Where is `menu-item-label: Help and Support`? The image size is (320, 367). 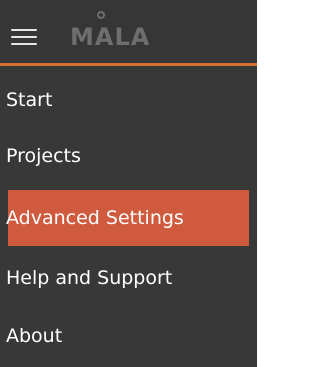 menu-item-label: Help and Support is located at coordinates (89, 278).